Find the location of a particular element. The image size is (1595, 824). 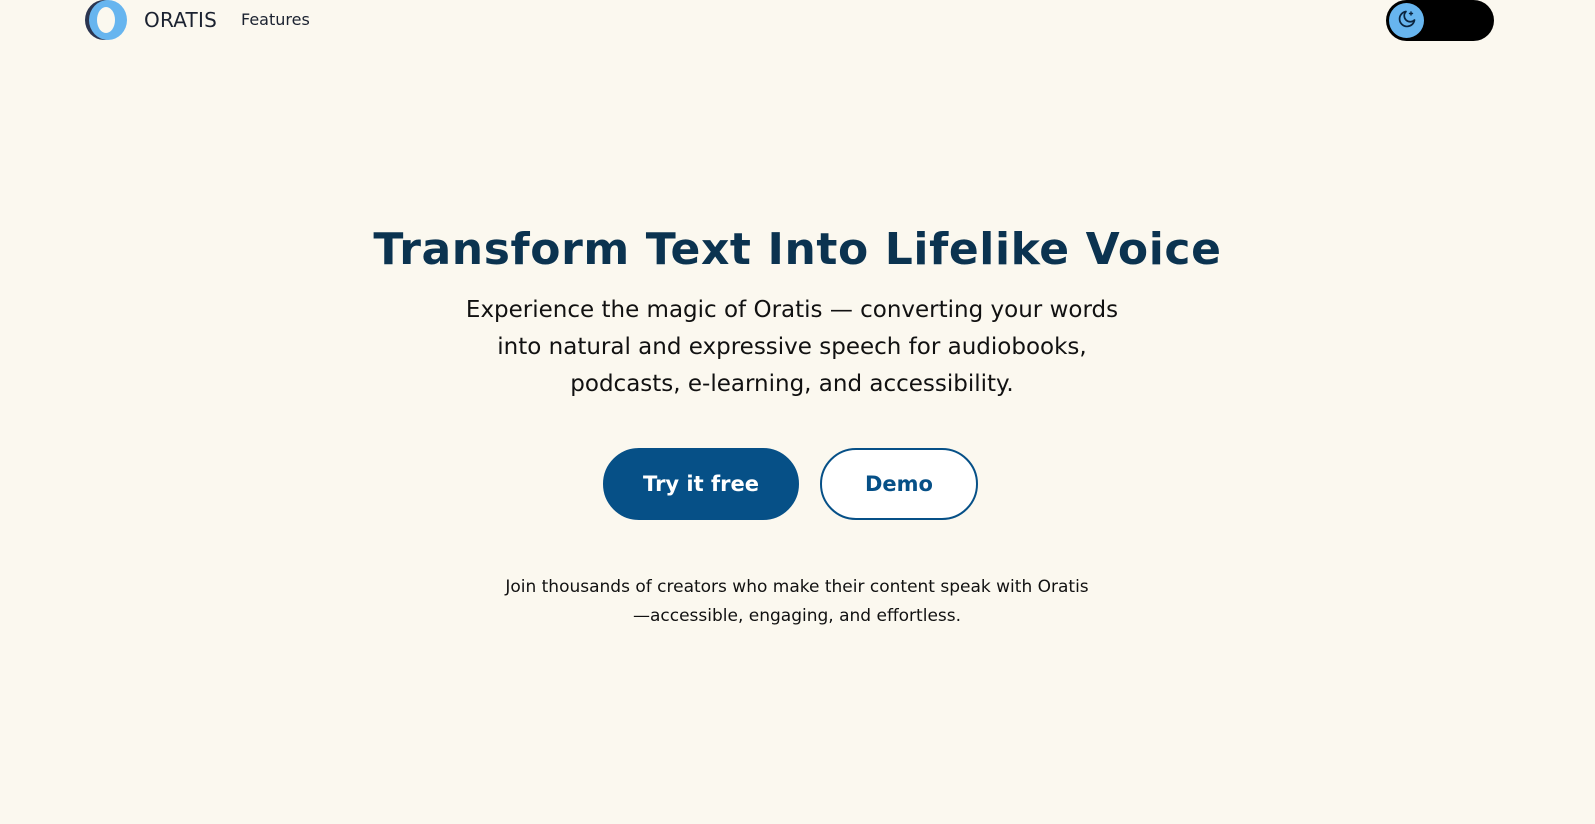

brand-name: ORATIS is located at coordinates (180, 20).